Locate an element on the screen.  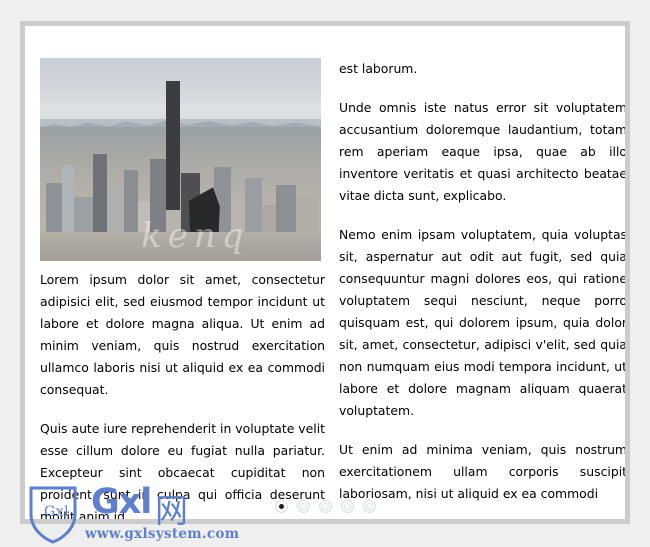
pagination-dots is located at coordinates (325, 506).